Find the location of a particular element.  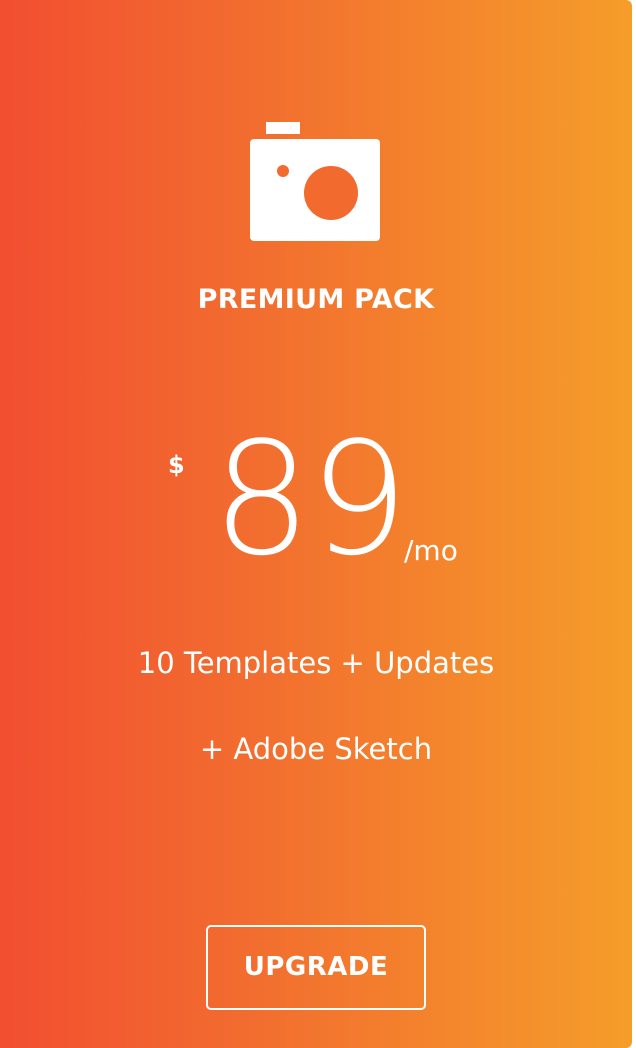

feature-item-sketch: + Adobe Sketch is located at coordinates (316, 749).